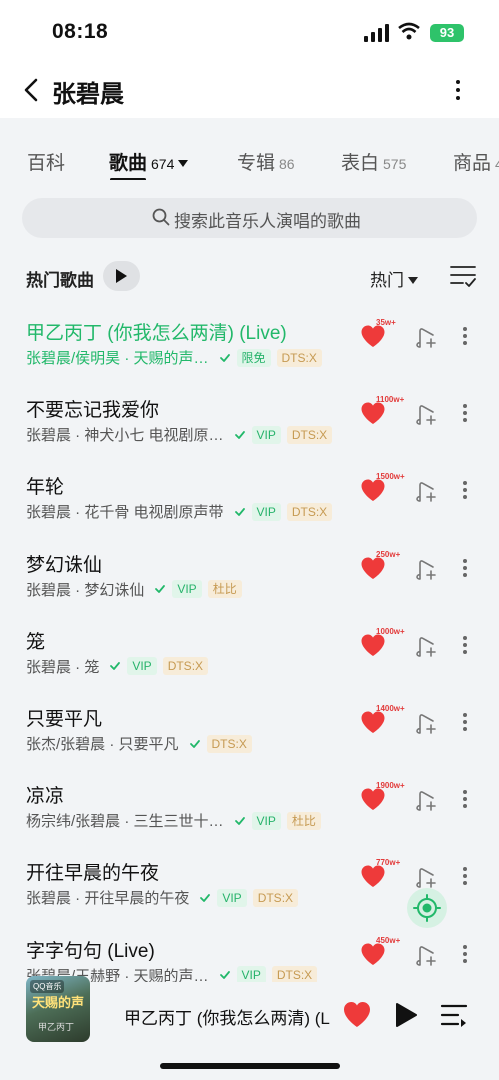 The height and width of the screenshot is (1080, 499). What do you see at coordinates (149, 161) in the screenshot?
I see `tab-songs: 歌曲 674` at bounding box center [149, 161].